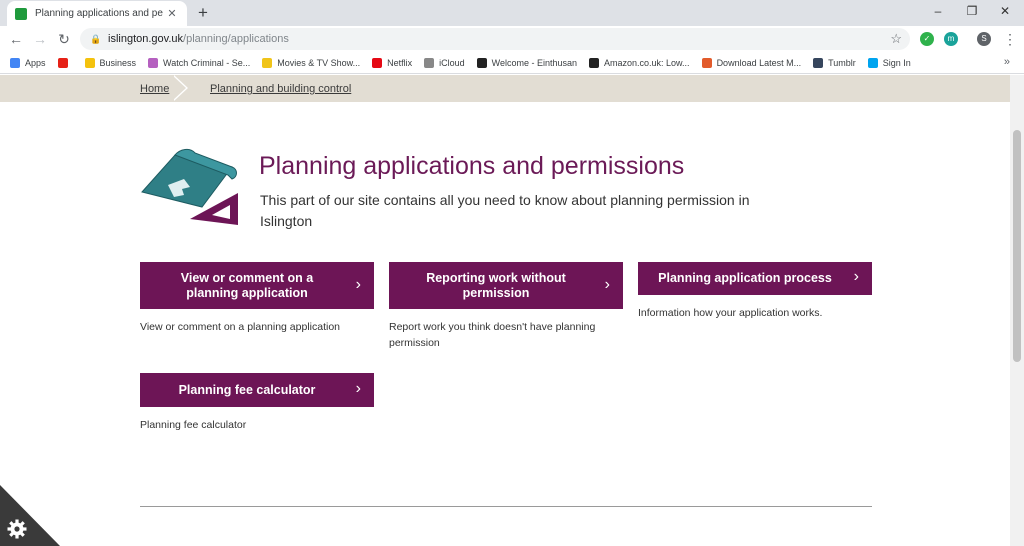 This screenshot has height=546, width=1024. Describe the element at coordinates (247, 389) in the screenshot. I see `button-label: Planning fee calculator` at that location.